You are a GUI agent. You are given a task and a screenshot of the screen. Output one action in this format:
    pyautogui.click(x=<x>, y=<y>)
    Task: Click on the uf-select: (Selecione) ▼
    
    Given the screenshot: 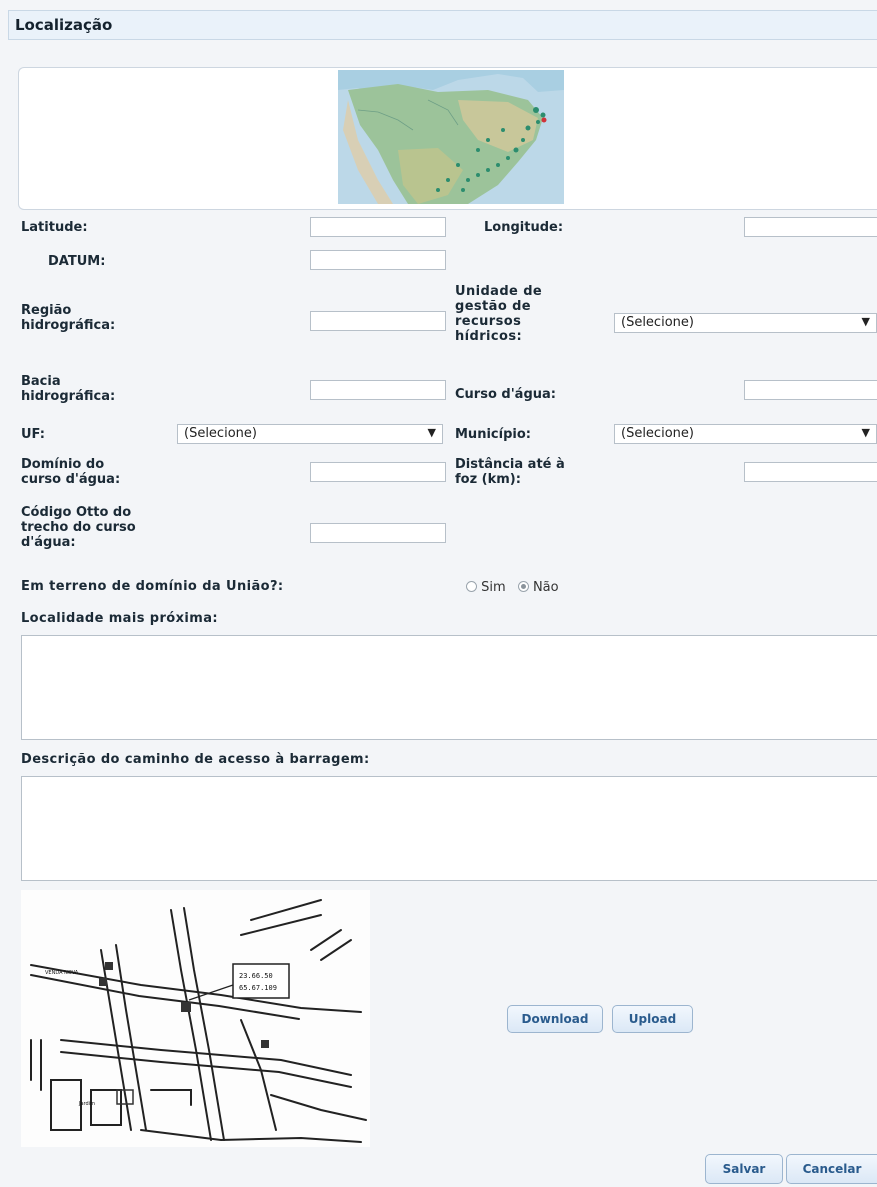 What is the action you would take?
    pyautogui.click(x=310, y=434)
    